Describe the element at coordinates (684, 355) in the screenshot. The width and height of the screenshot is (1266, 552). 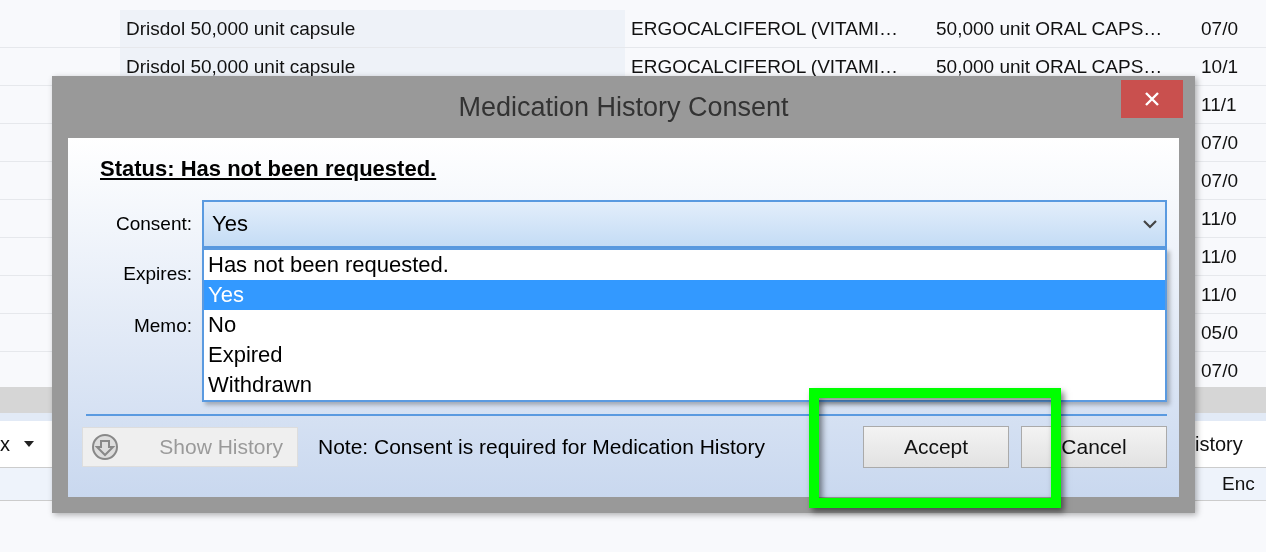
I see `dropdown-option: Expired` at that location.